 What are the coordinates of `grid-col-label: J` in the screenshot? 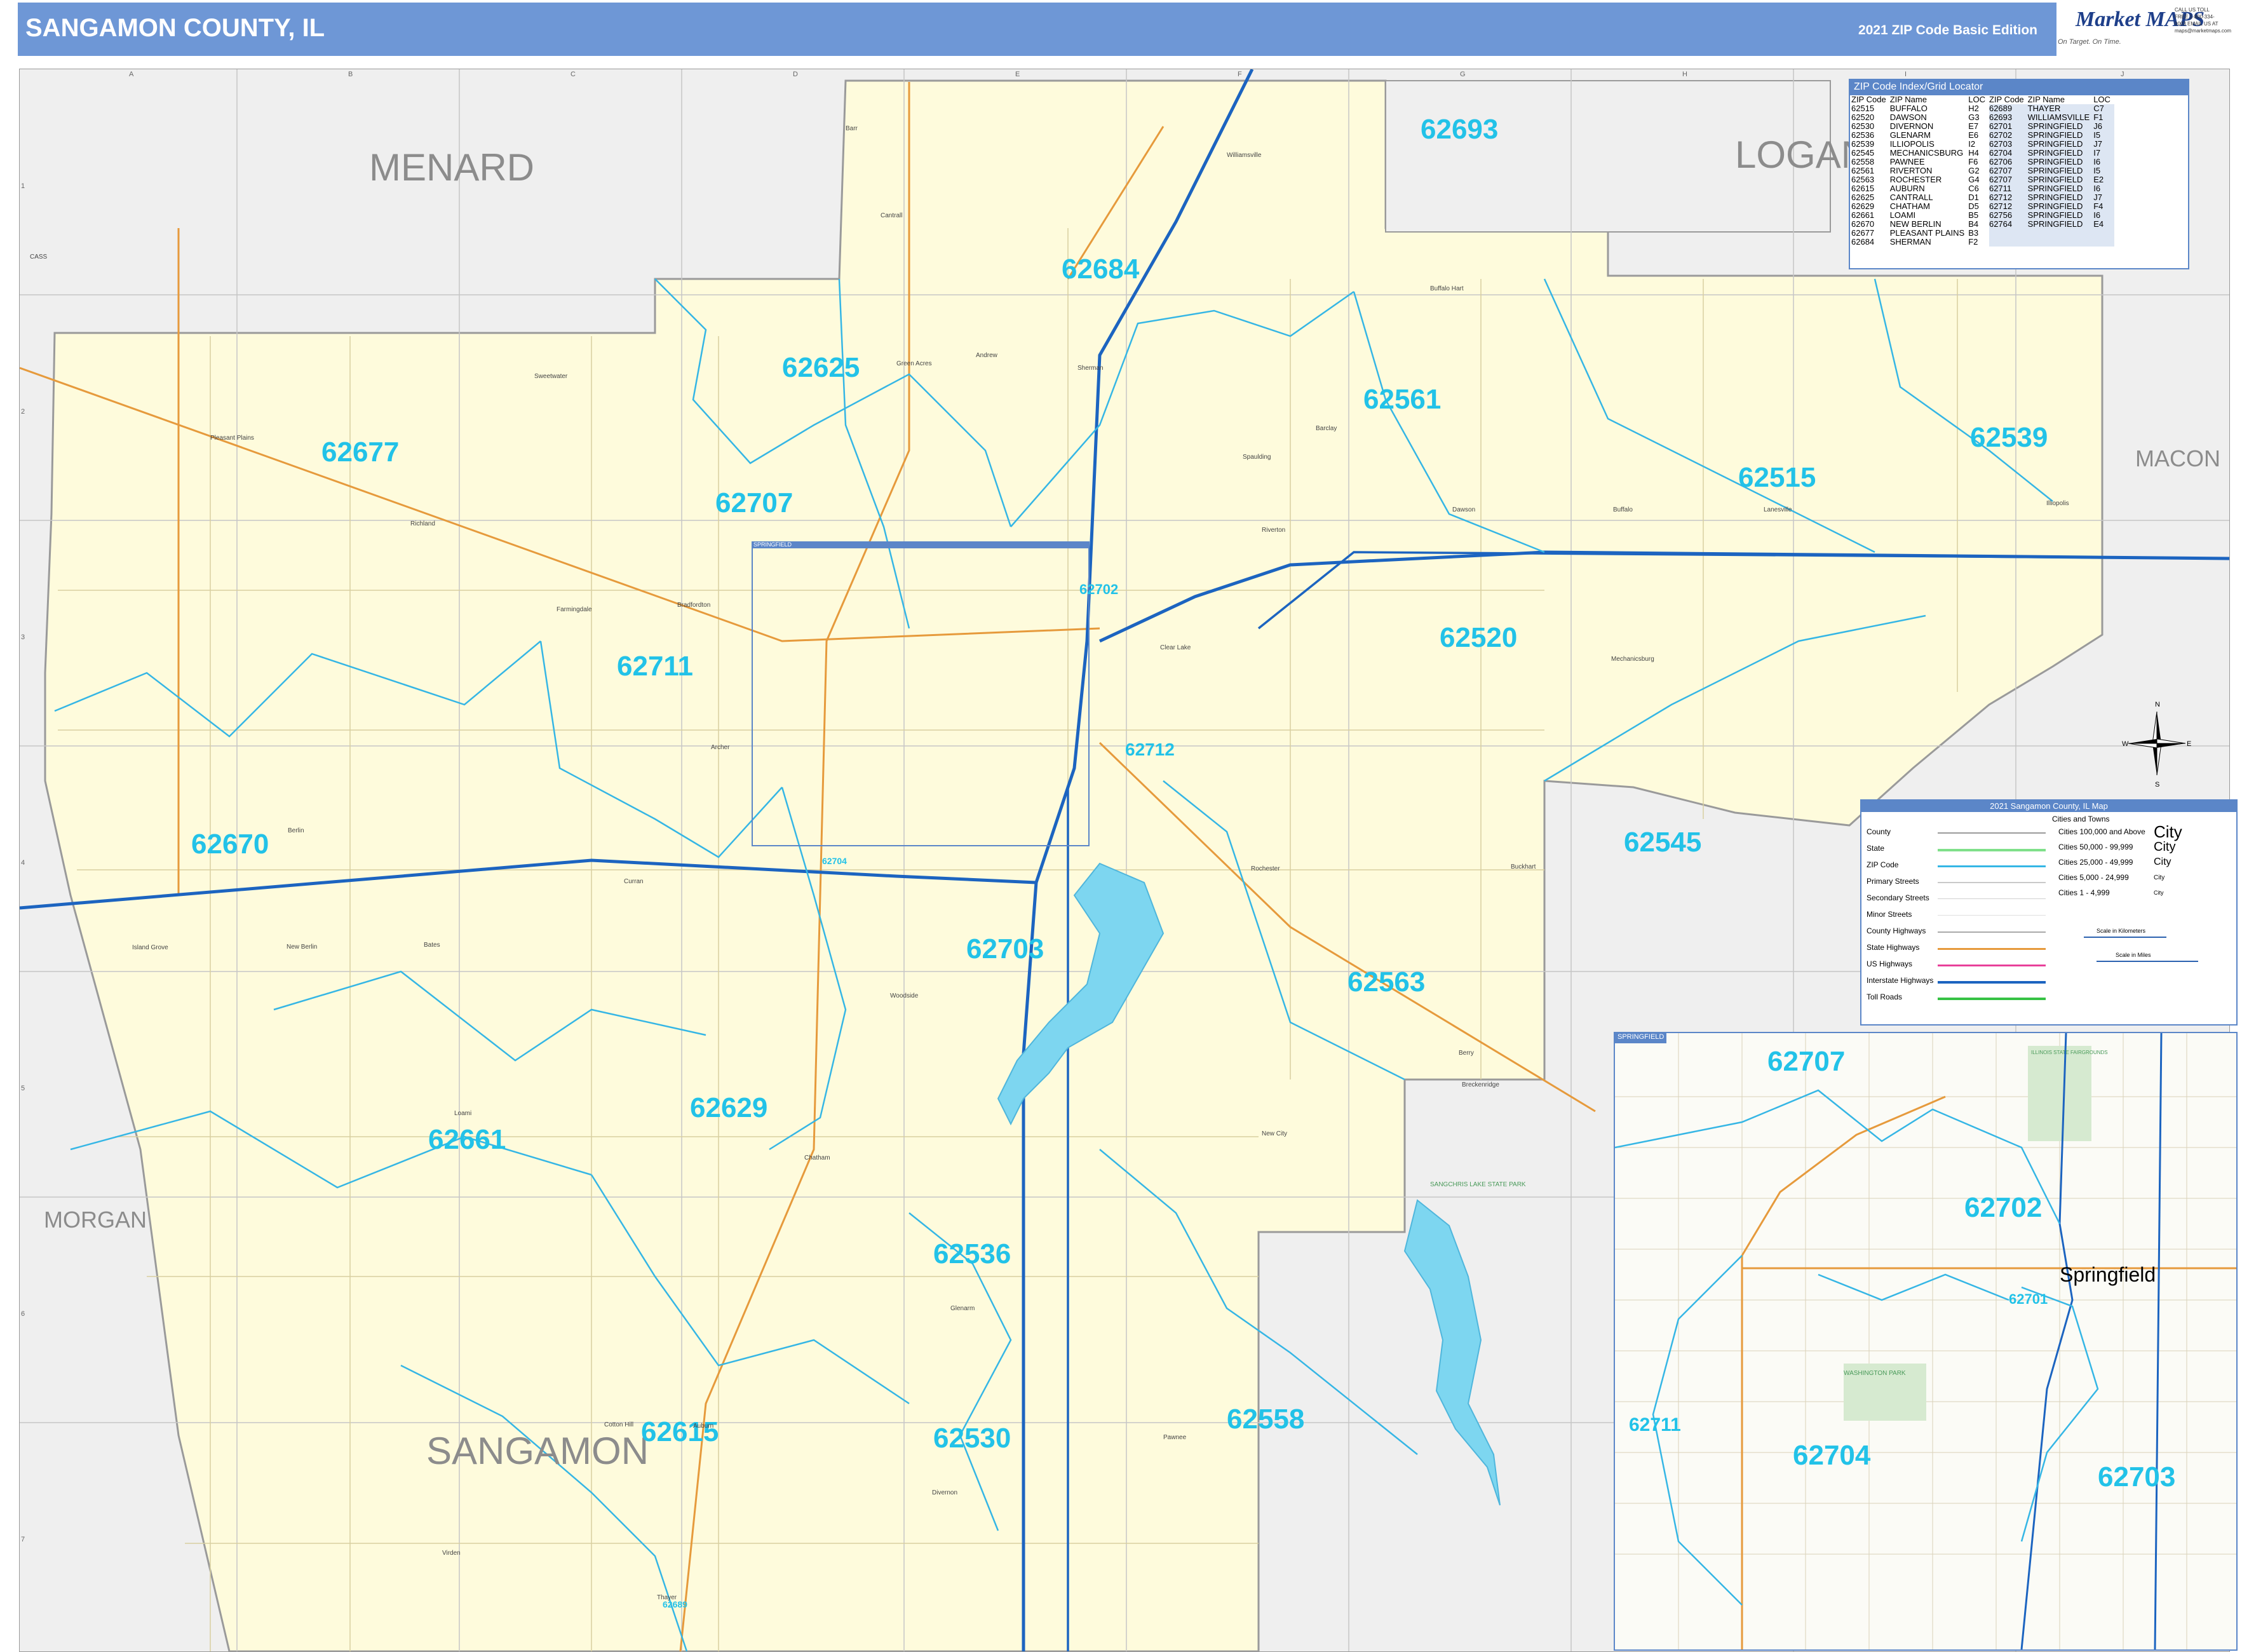 It's located at (2122, 75).